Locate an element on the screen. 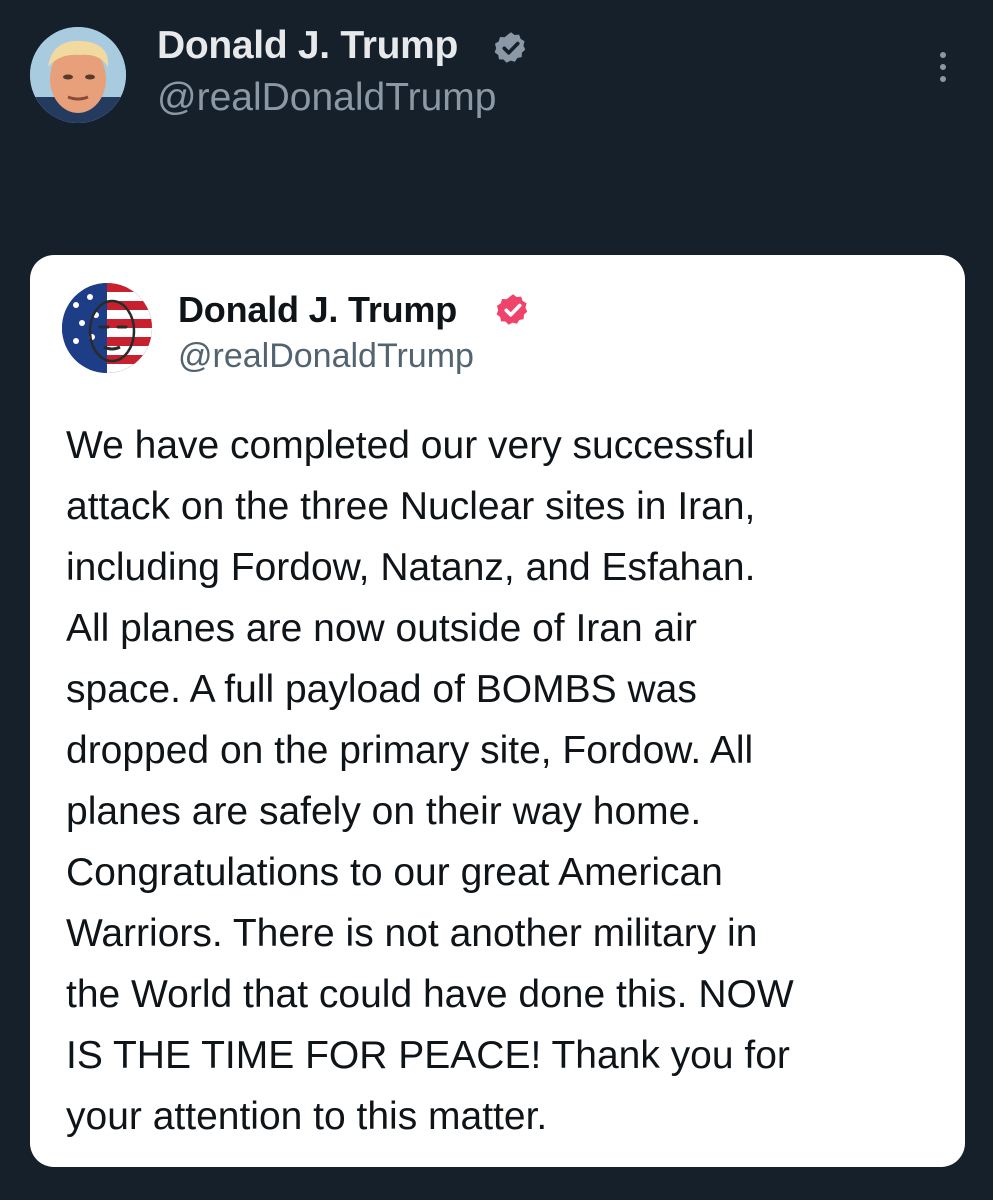 The width and height of the screenshot is (993, 1200). author-handle: @realDonaldTrump is located at coordinates (326, 98).